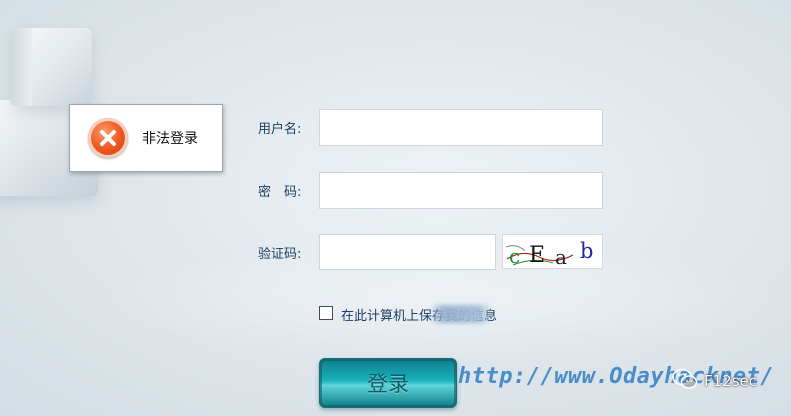 This screenshot has height=416, width=791. What do you see at coordinates (326, 313) in the screenshot?
I see `remember-checkbox` at bounding box center [326, 313].